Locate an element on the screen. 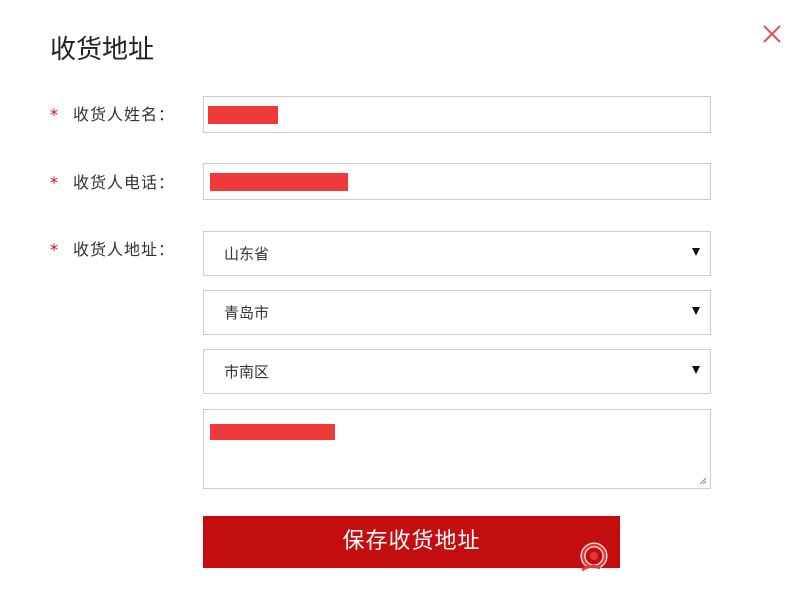  name-label-row: * 收货人姓名： is located at coordinates (112, 115).